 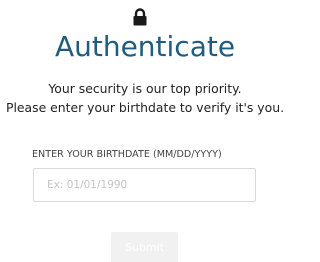 What do you see at coordinates (127, 154) in the screenshot?
I see `birthdate-label: ENTER YOUR BIRTHDATE (MM/DD/YYYY)` at bounding box center [127, 154].